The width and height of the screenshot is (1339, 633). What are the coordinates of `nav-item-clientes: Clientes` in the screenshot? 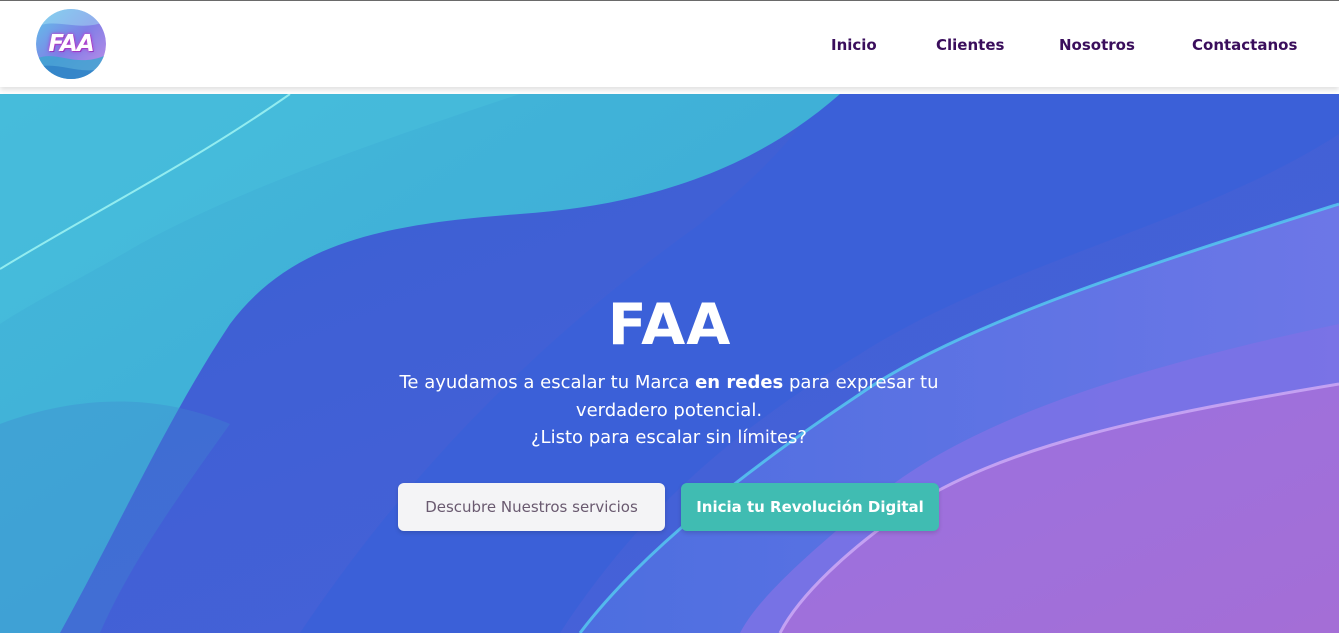 It's located at (970, 45).